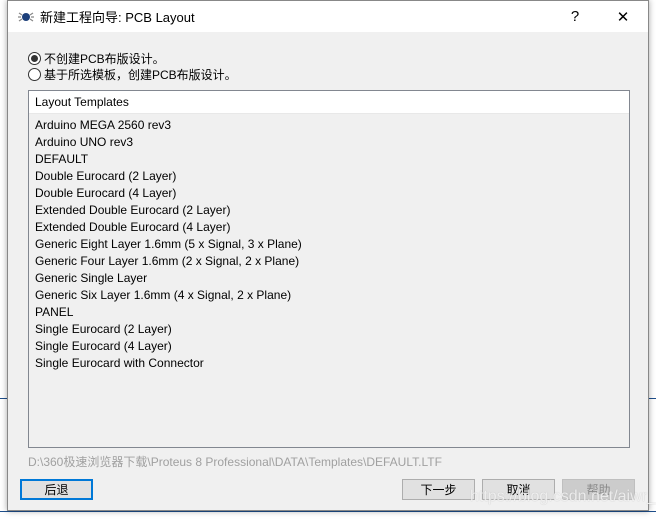  Describe the element at coordinates (329, 159) in the screenshot. I see `template-list-item: DEFAULT` at that location.